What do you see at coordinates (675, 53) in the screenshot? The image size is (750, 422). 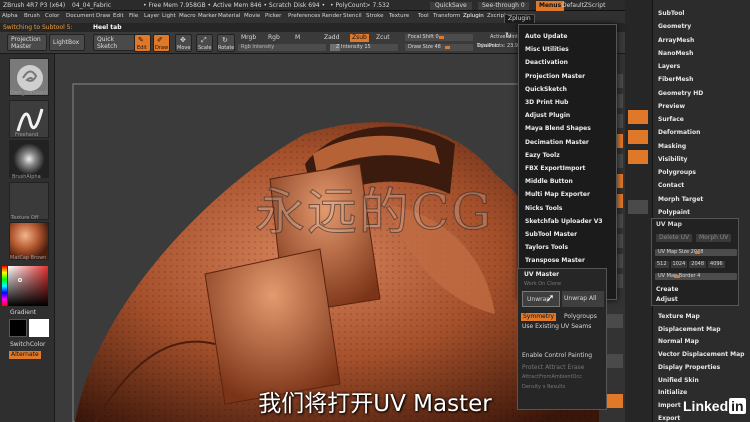 I see `tool-menu-nanomesh: NanoMesh` at bounding box center [675, 53].